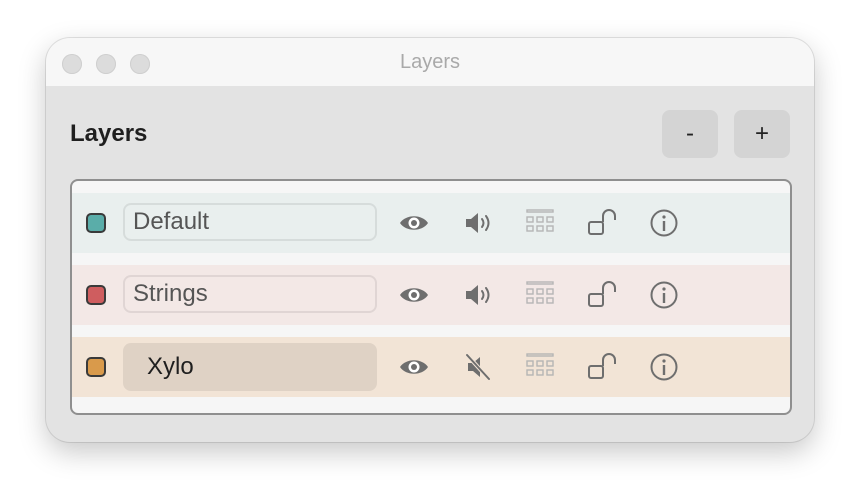 The image size is (860, 496). Describe the element at coordinates (109, 133) in the screenshot. I see `section-title: Layers` at that location.